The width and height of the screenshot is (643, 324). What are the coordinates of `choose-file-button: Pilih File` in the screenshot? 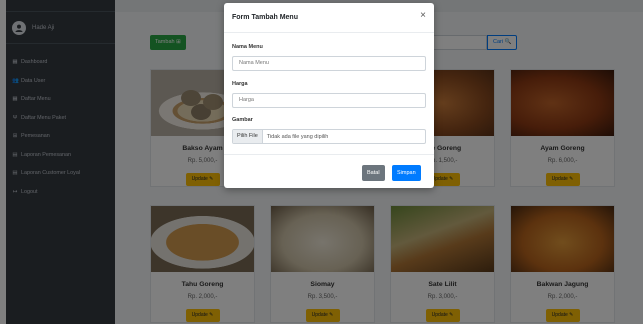 It's located at (248, 136).